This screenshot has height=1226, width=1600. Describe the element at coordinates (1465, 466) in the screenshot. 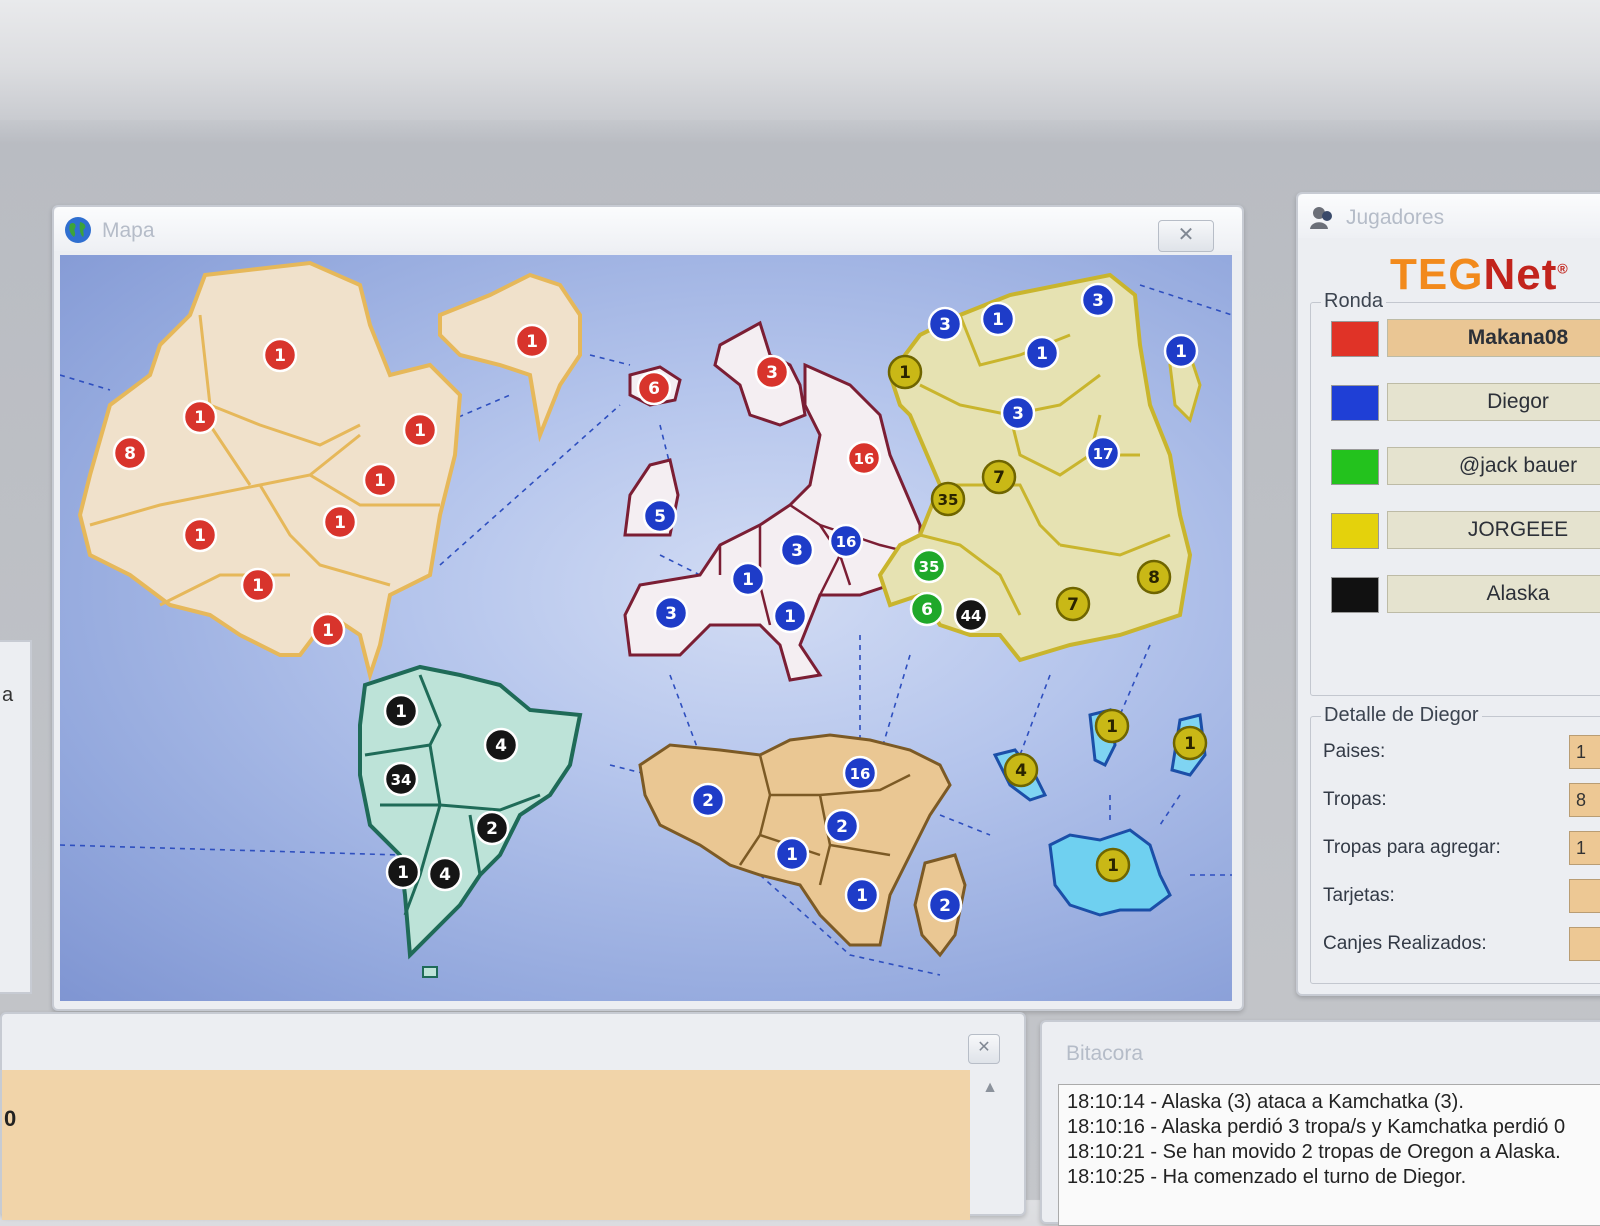

I see `player-row: @jack bauer` at that location.